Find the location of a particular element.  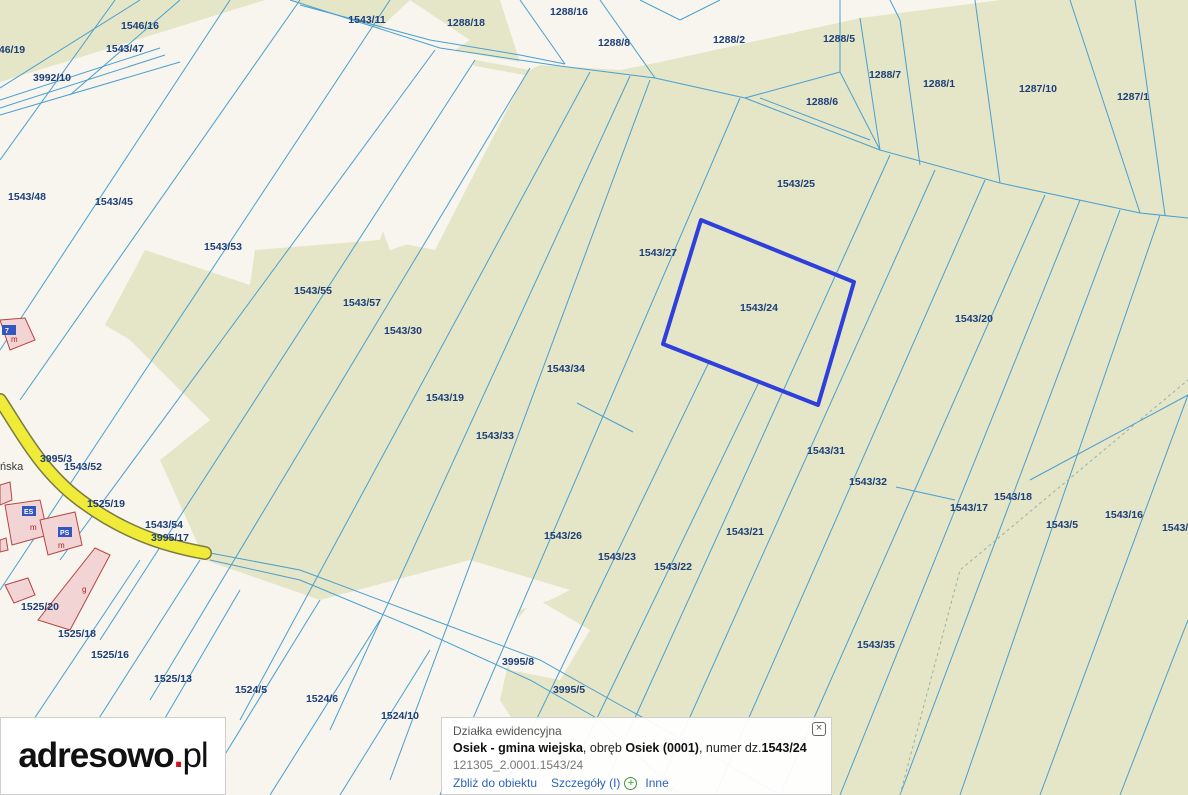

parcel-label: 1525/16 is located at coordinates (110, 655).